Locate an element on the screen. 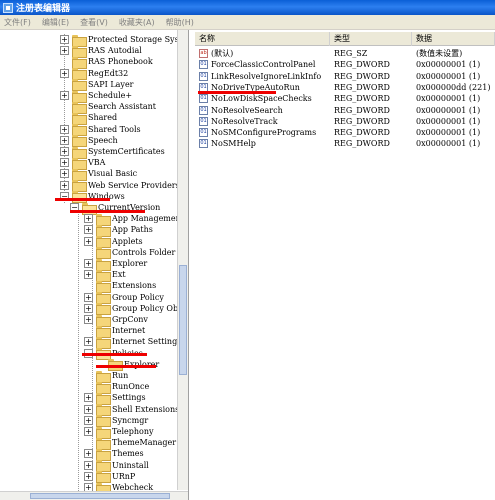 The height and width of the screenshot is (500, 495). tree-horizontal-scrollbar is located at coordinates (94, 495).